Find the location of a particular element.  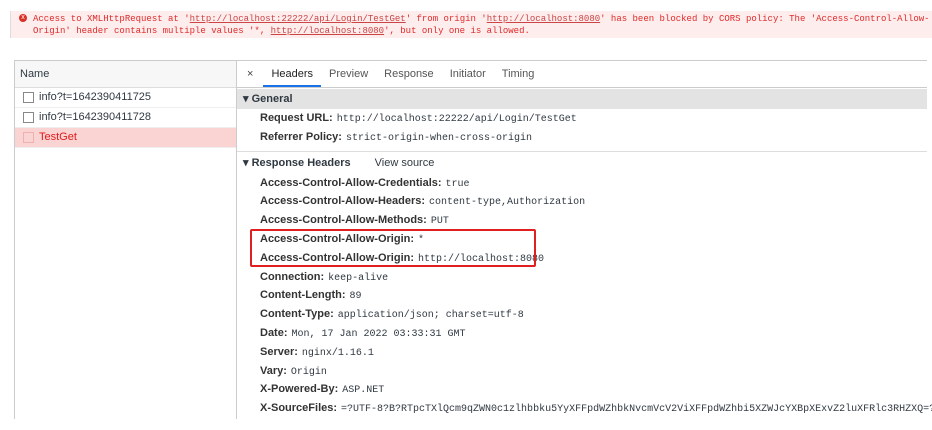

response-headers-section-toggle: ▾ Response Headers View source is located at coordinates (582, 162).